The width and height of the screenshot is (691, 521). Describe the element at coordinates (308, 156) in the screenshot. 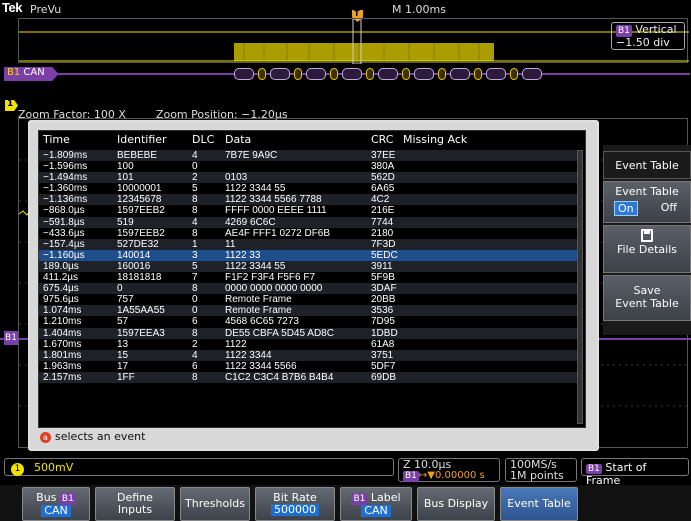

I see `table-row: −1.809ms BEBEBE 4 7B7E 9A9C 37EE` at that location.